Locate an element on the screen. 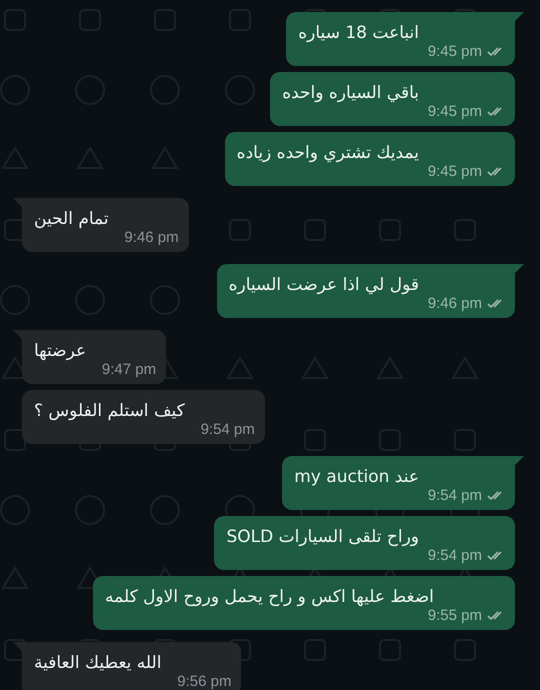 The width and height of the screenshot is (540, 690). message-text: وراح تلقى السيارات SOLD is located at coordinates (323, 537).